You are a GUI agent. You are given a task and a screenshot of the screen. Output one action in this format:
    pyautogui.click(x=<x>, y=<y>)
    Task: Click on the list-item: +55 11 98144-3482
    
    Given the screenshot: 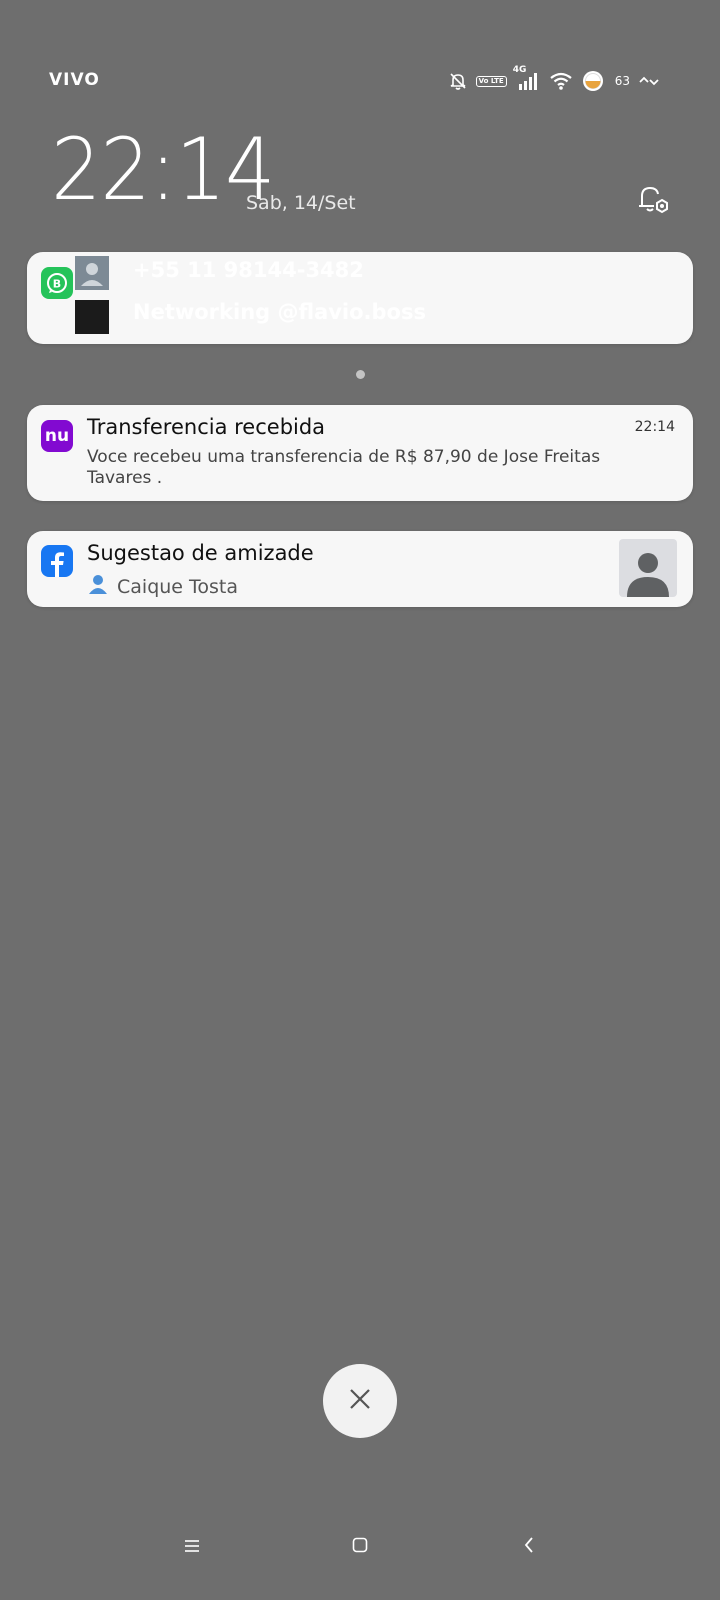 What is the action you would take?
    pyautogui.click(x=403, y=273)
    